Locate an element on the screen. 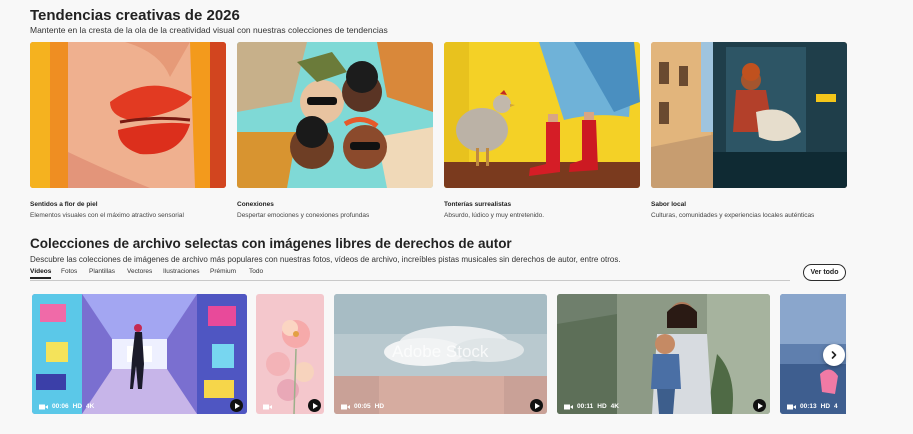 This screenshot has height=434, width=913. trends-title: Tendencias creativas de 2026 is located at coordinates (135, 15).